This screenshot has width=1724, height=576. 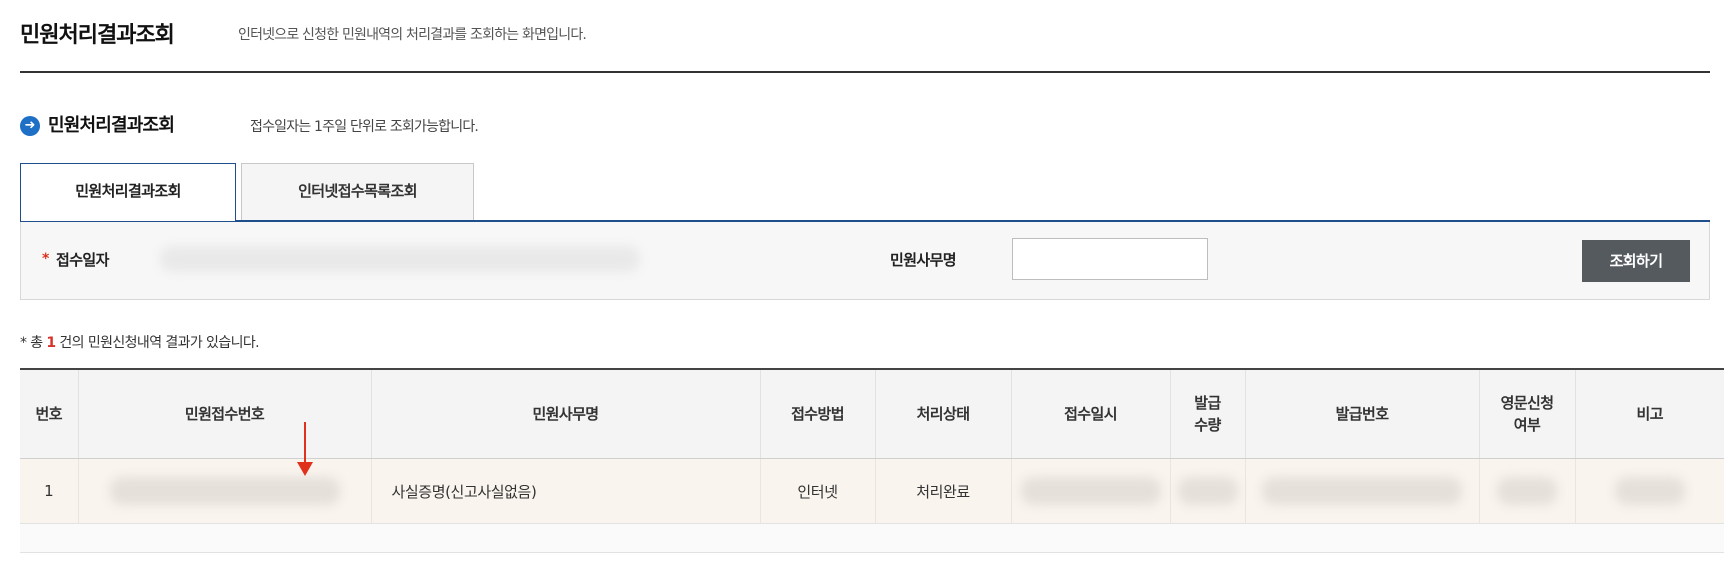 I want to click on blurred-english-request, so click(x=1527, y=491).